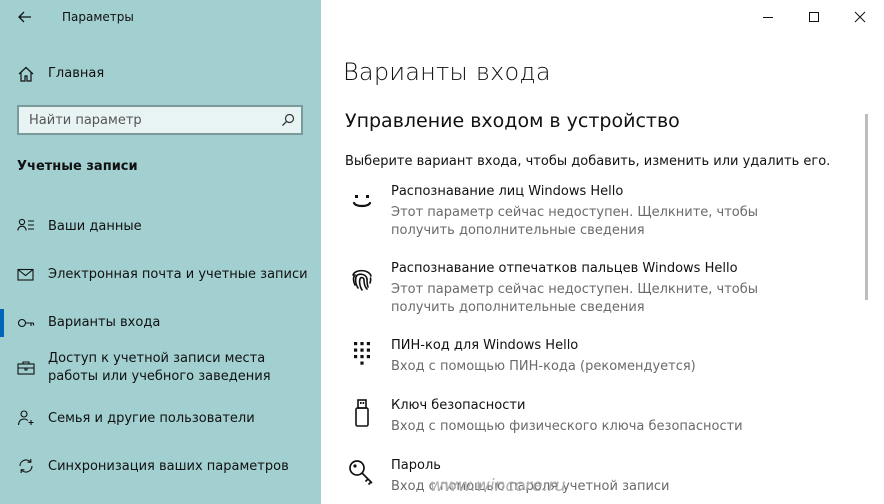  I want to click on sidebar-item-your-info: Ваши данные, so click(160, 227).